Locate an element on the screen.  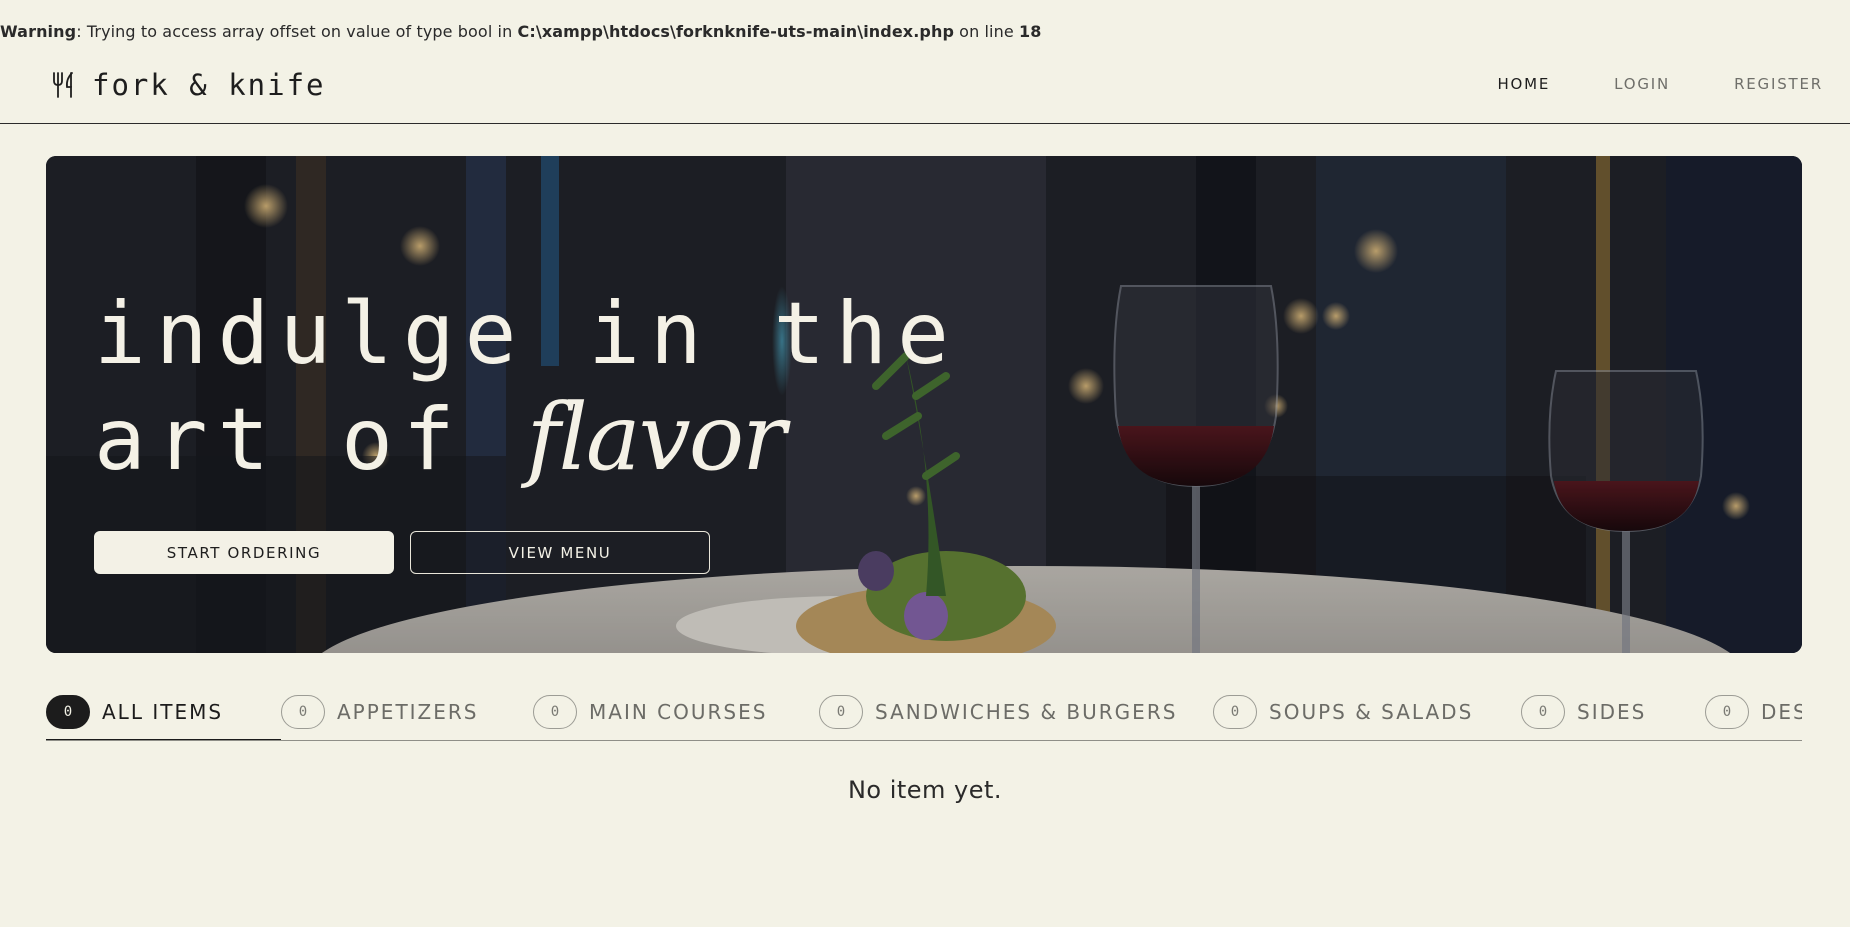
hero-actions: START ORDERING VIEW MENU is located at coordinates (402, 552).